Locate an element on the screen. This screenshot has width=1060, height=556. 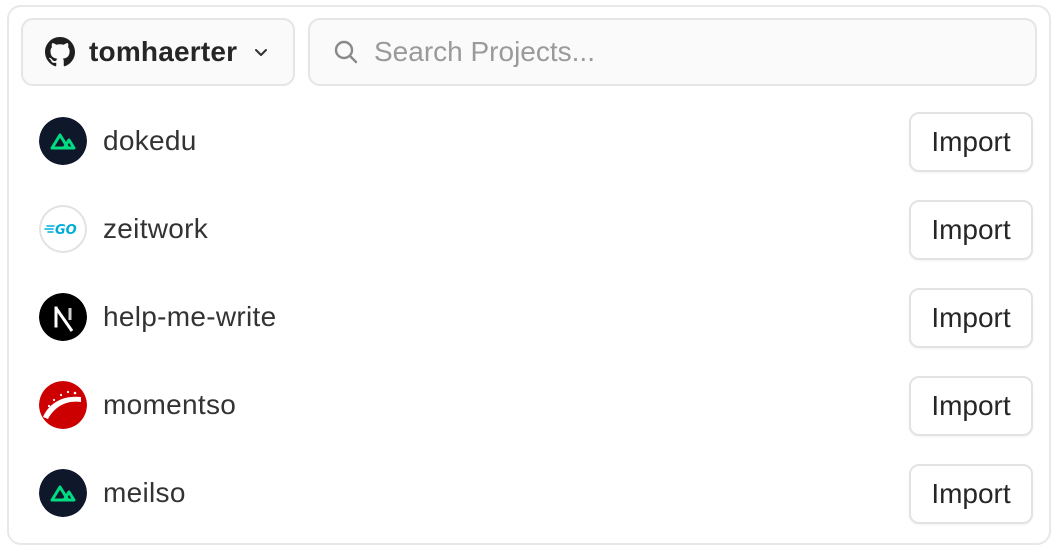
search-icon is located at coordinates (346, 52).